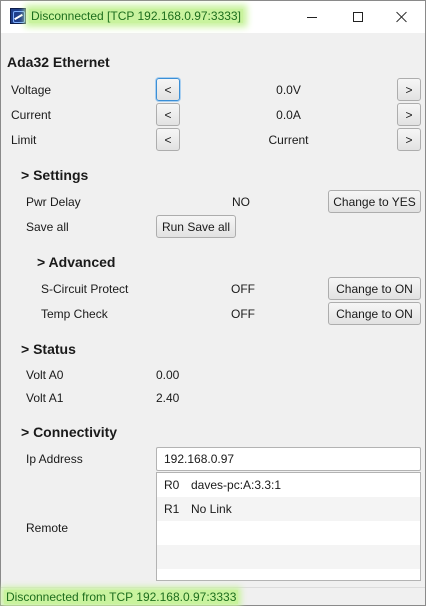 The image size is (426, 606). Describe the element at coordinates (288, 140) in the screenshot. I see `limit-value: Current` at that location.